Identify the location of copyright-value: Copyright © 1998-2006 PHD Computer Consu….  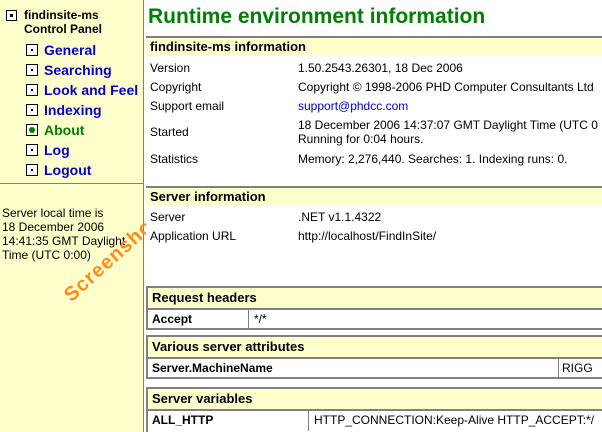
(446, 87).